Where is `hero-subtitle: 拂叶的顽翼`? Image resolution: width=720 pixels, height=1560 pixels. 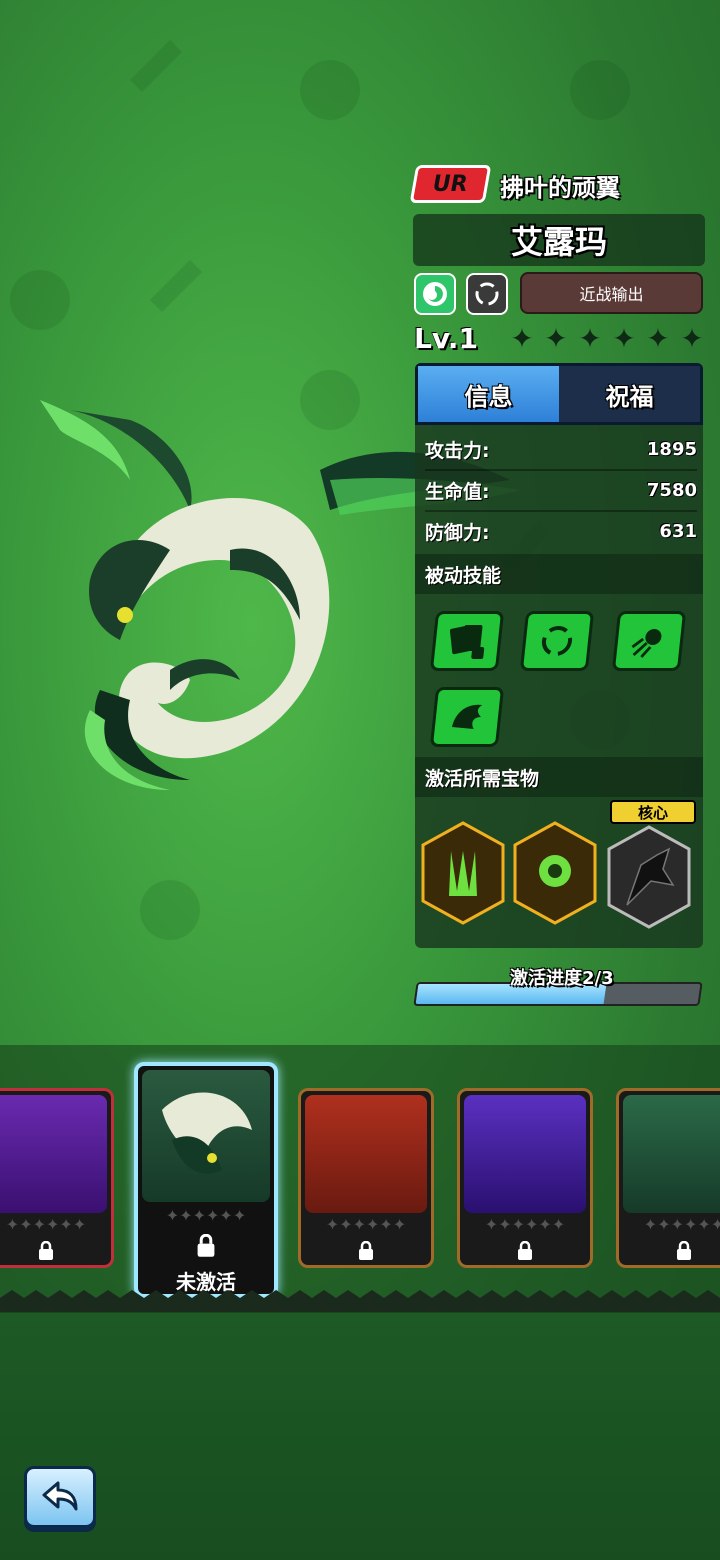
hero-subtitle: 拂叶的顽翼 is located at coordinates (560, 188).